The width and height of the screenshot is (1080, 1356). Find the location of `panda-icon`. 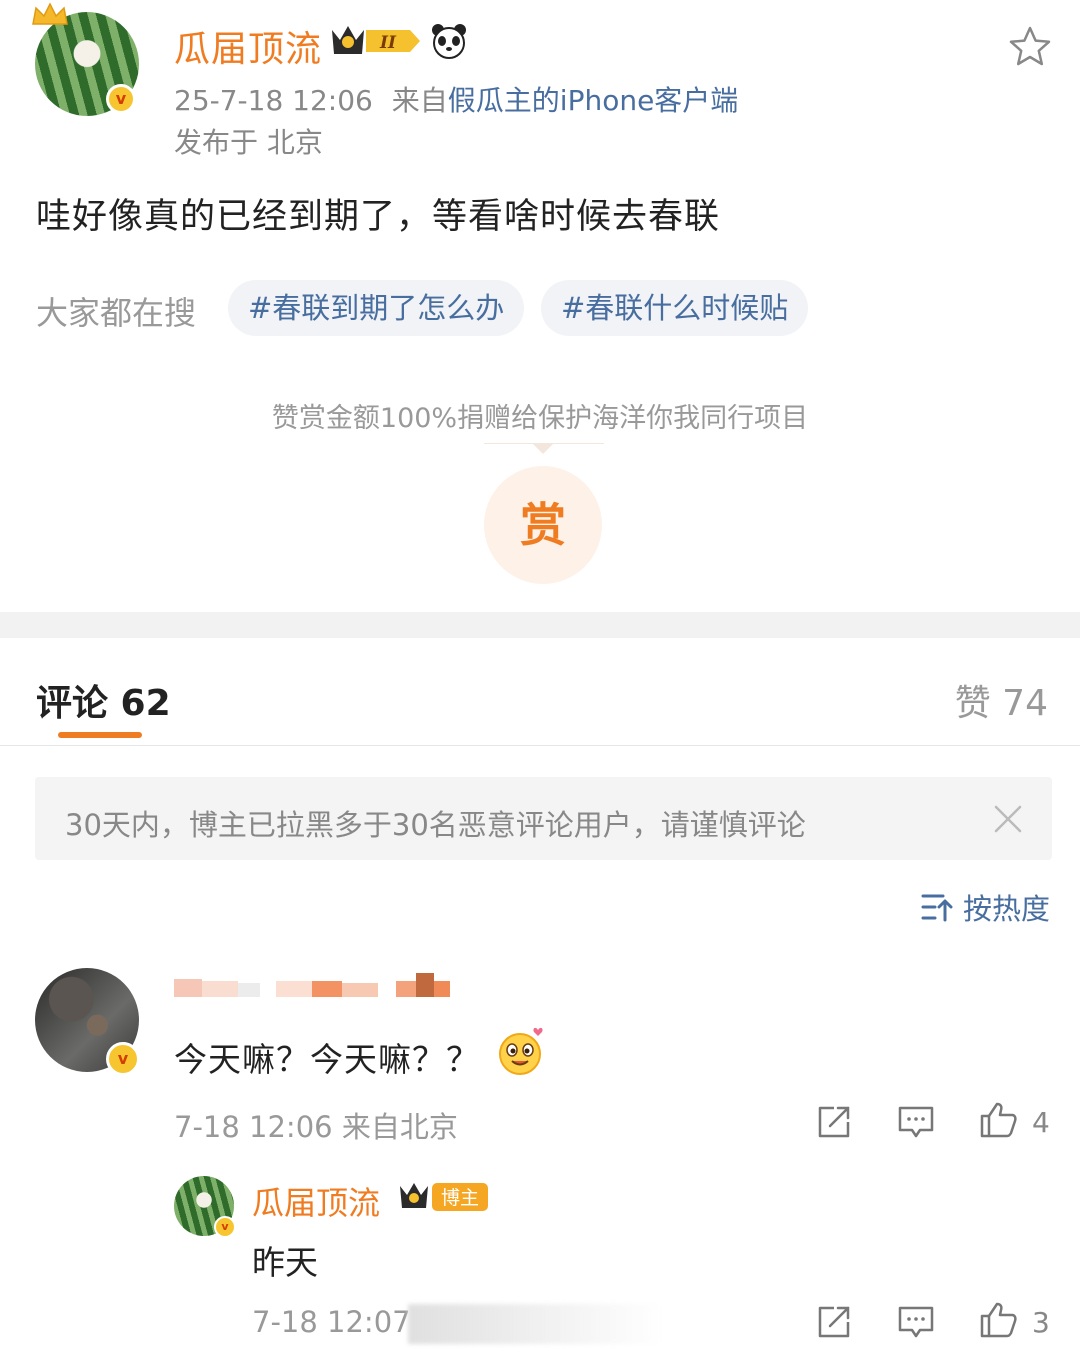

panda-icon is located at coordinates (449, 41).